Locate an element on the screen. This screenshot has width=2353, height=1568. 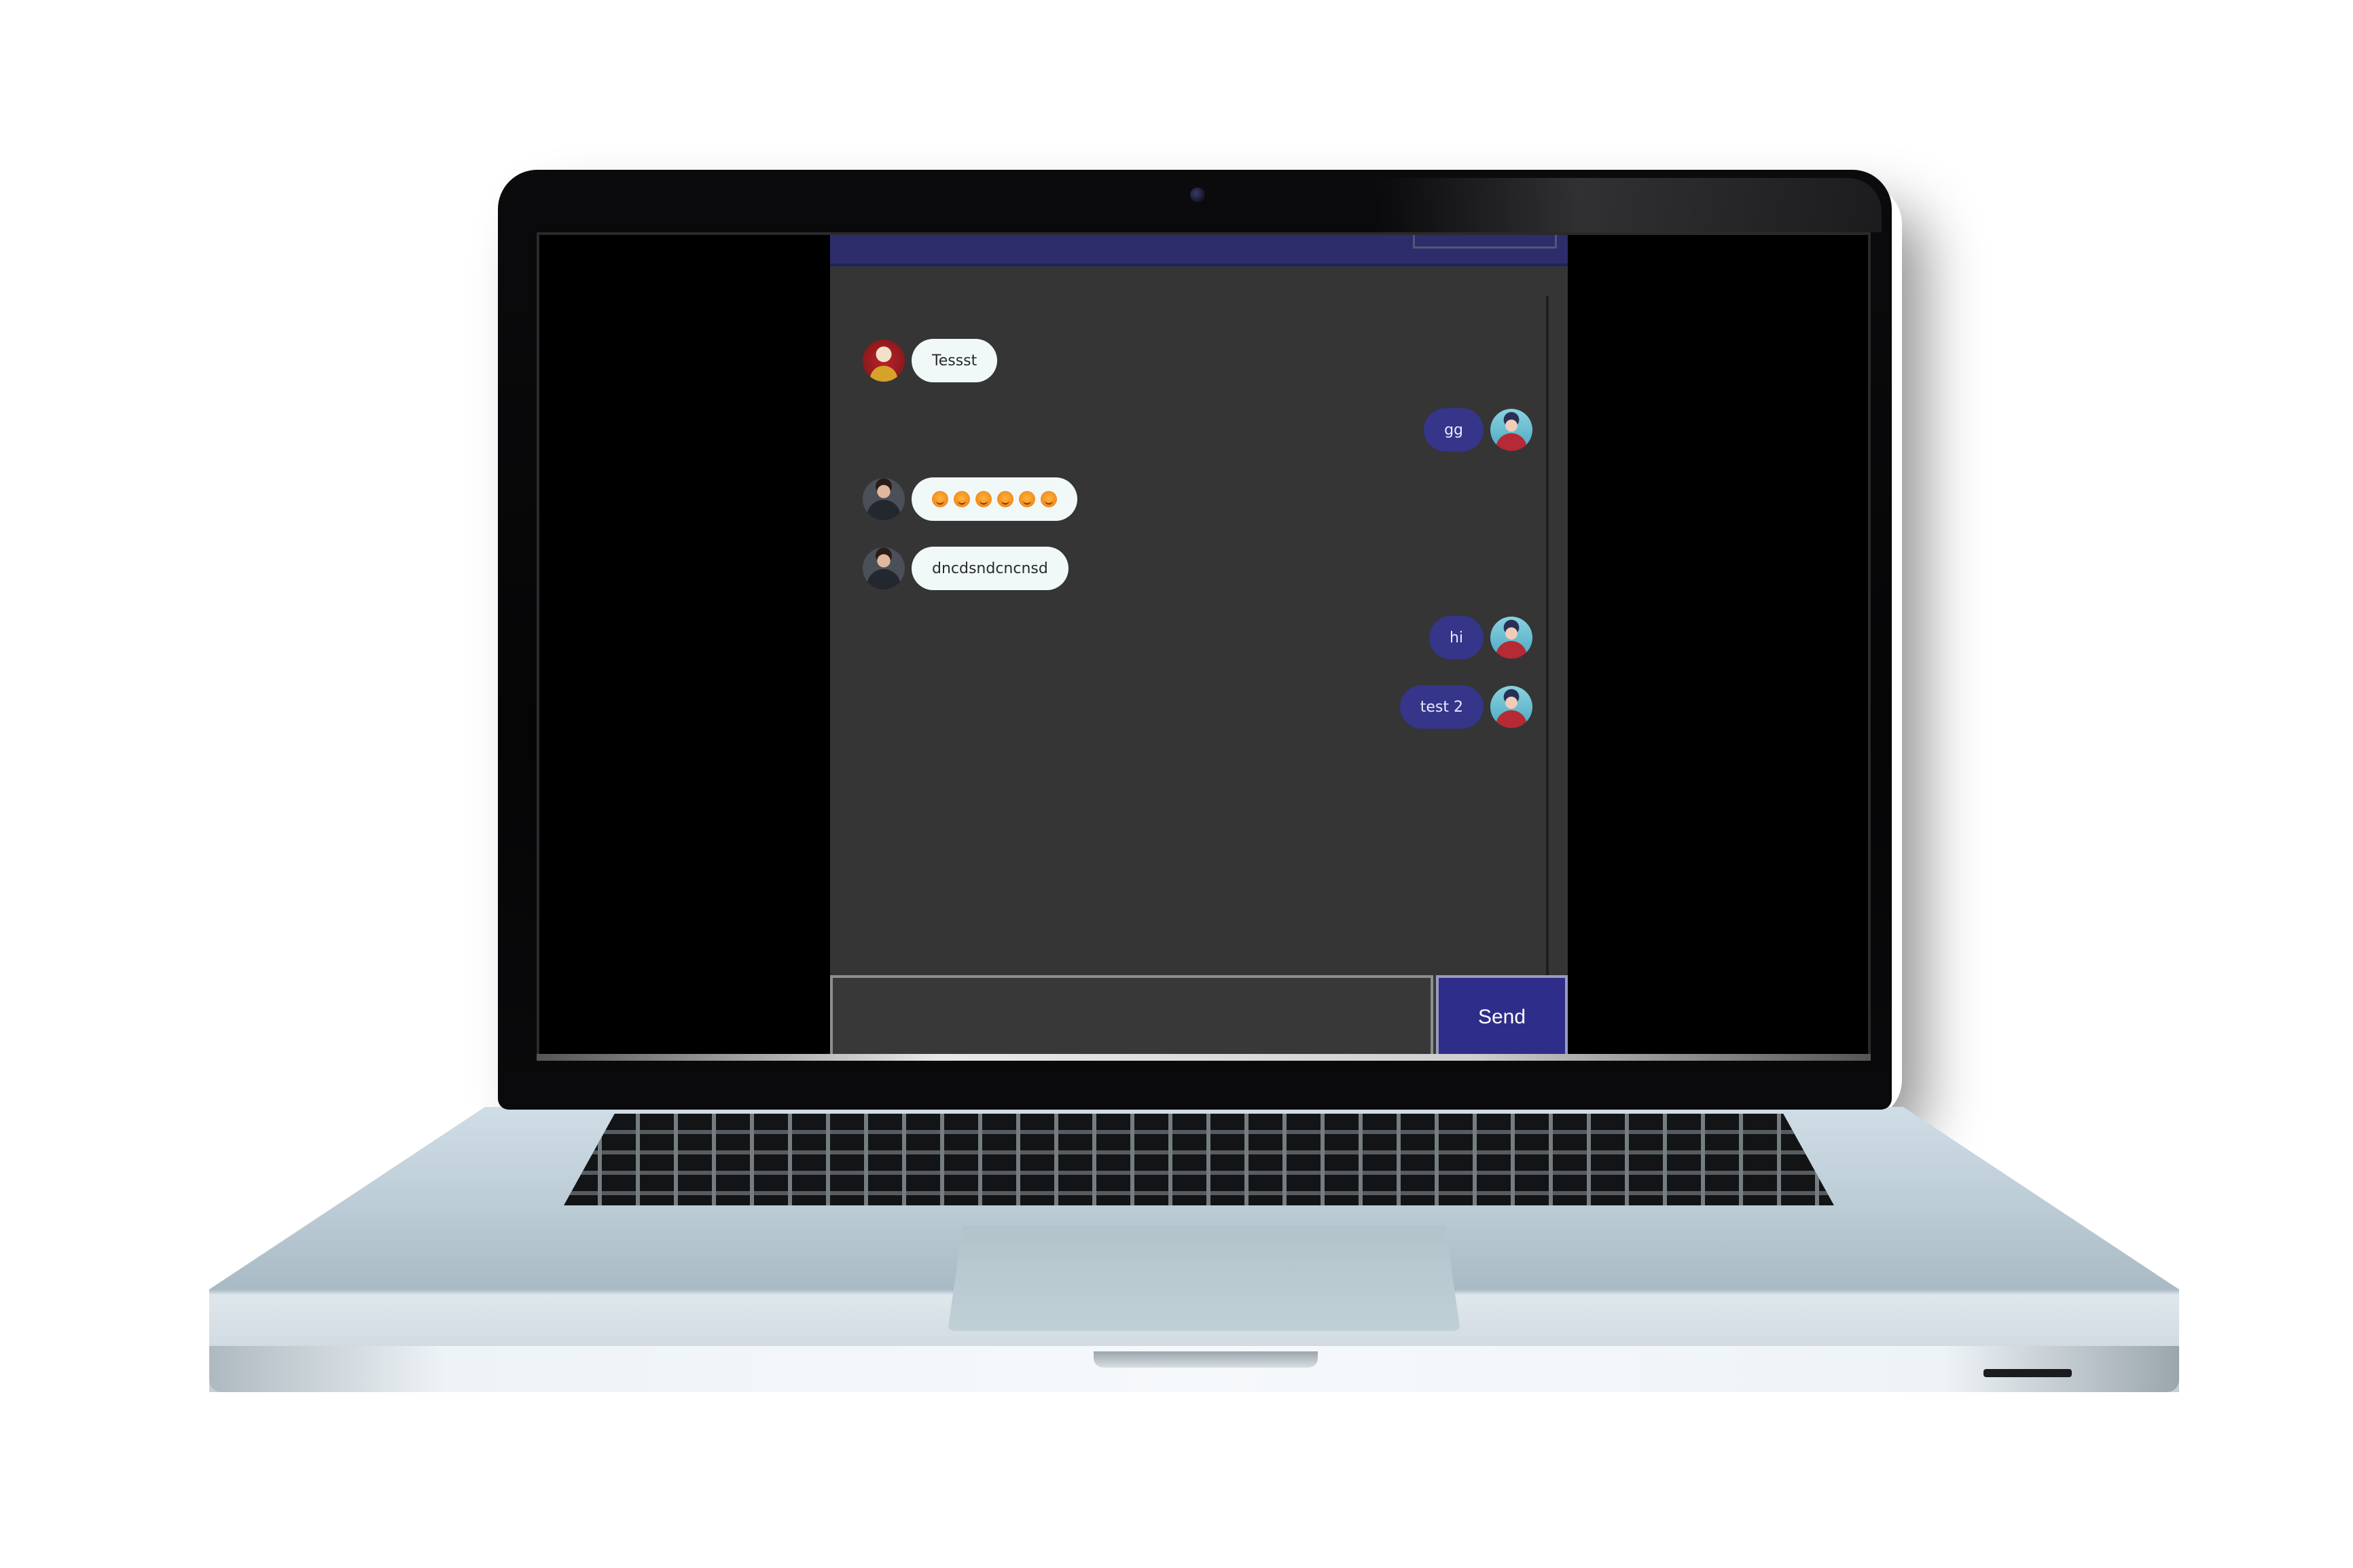
webcam-icon is located at coordinates (1197, 194).